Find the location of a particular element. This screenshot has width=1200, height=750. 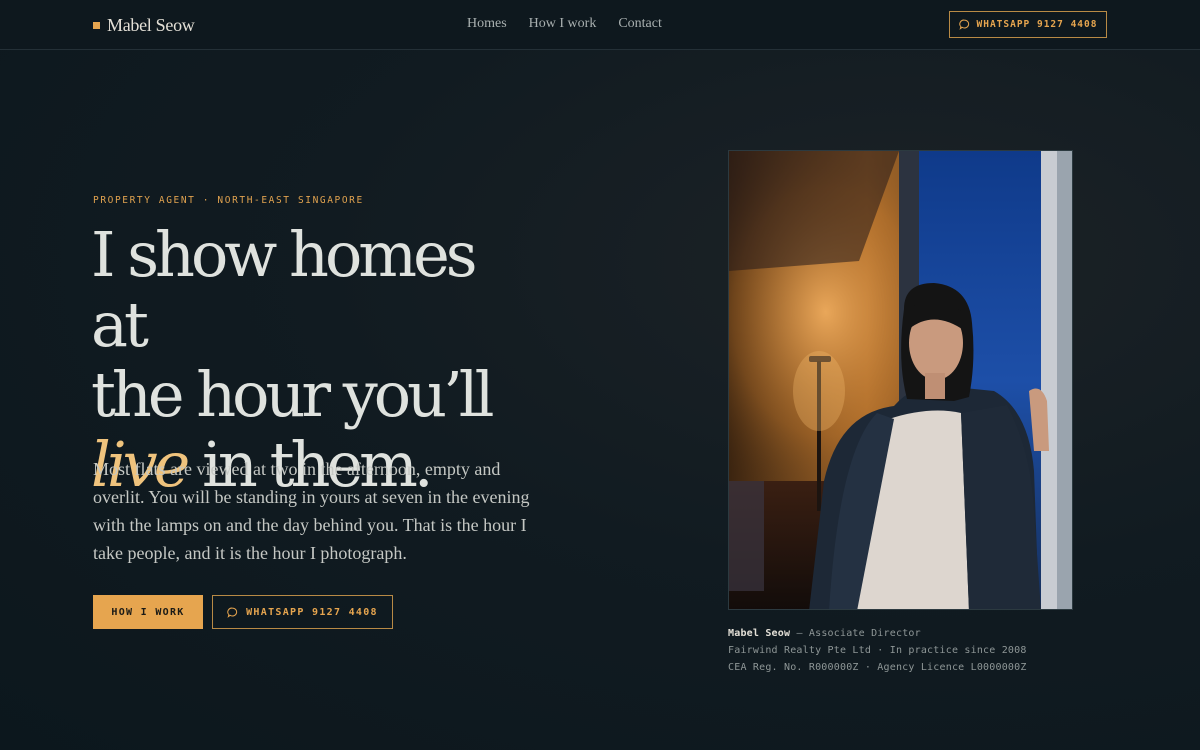

brand-logo: Mabel Seow is located at coordinates (144, 25).